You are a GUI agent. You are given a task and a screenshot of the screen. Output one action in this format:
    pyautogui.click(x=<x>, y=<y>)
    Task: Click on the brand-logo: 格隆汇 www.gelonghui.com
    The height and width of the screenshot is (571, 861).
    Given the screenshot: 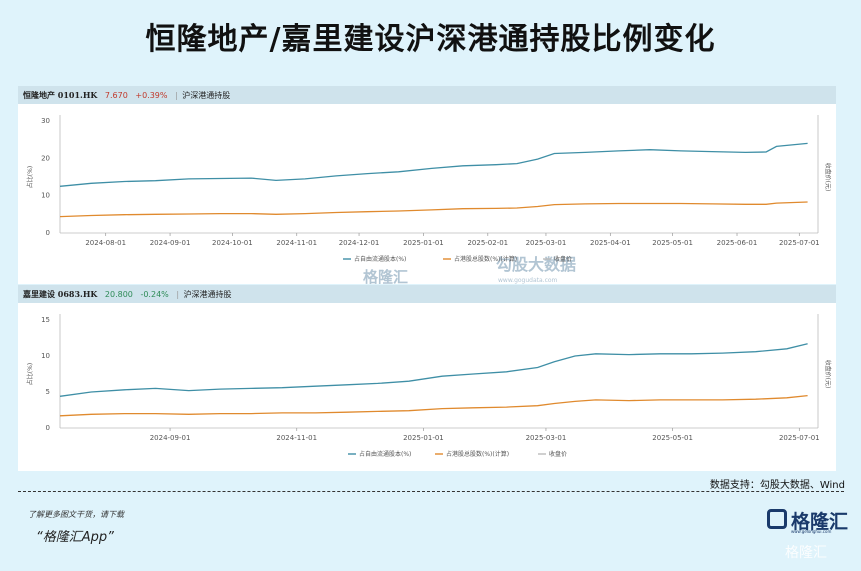 What is the action you would take?
    pyautogui.click(x=808, y=521)
    